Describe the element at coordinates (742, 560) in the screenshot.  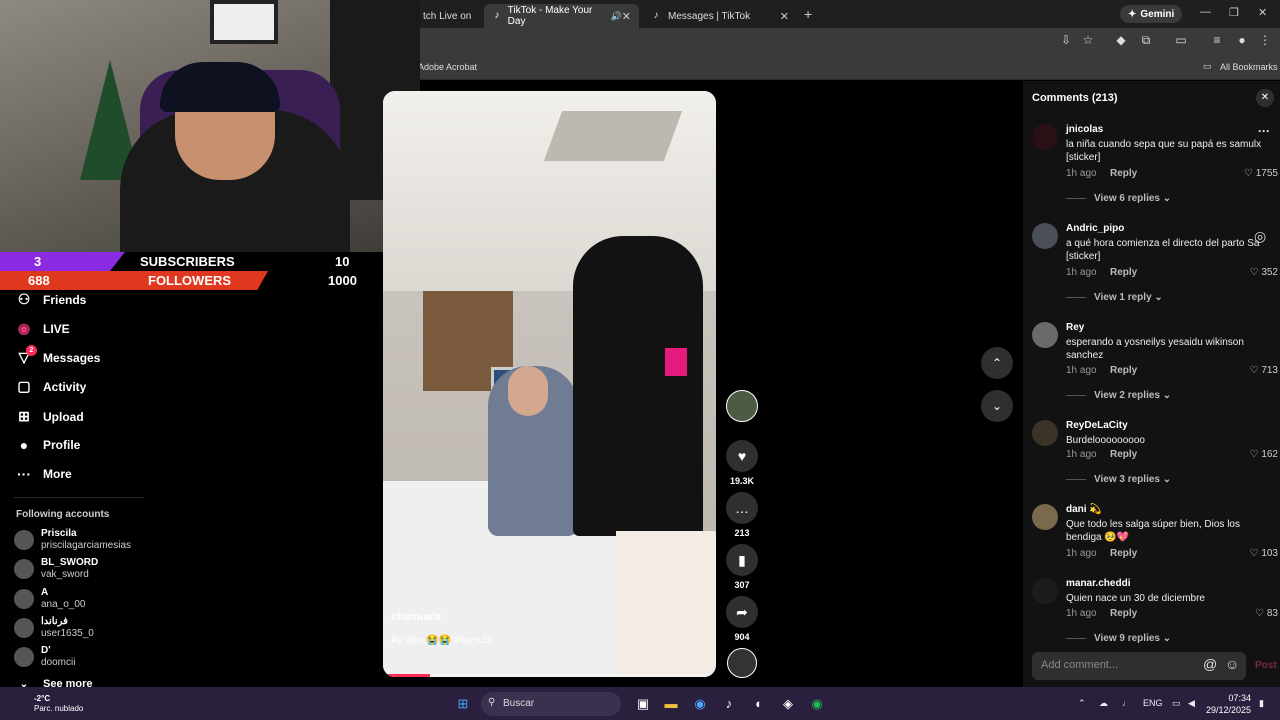
I see `bookmark-icon: ▮` at that location.